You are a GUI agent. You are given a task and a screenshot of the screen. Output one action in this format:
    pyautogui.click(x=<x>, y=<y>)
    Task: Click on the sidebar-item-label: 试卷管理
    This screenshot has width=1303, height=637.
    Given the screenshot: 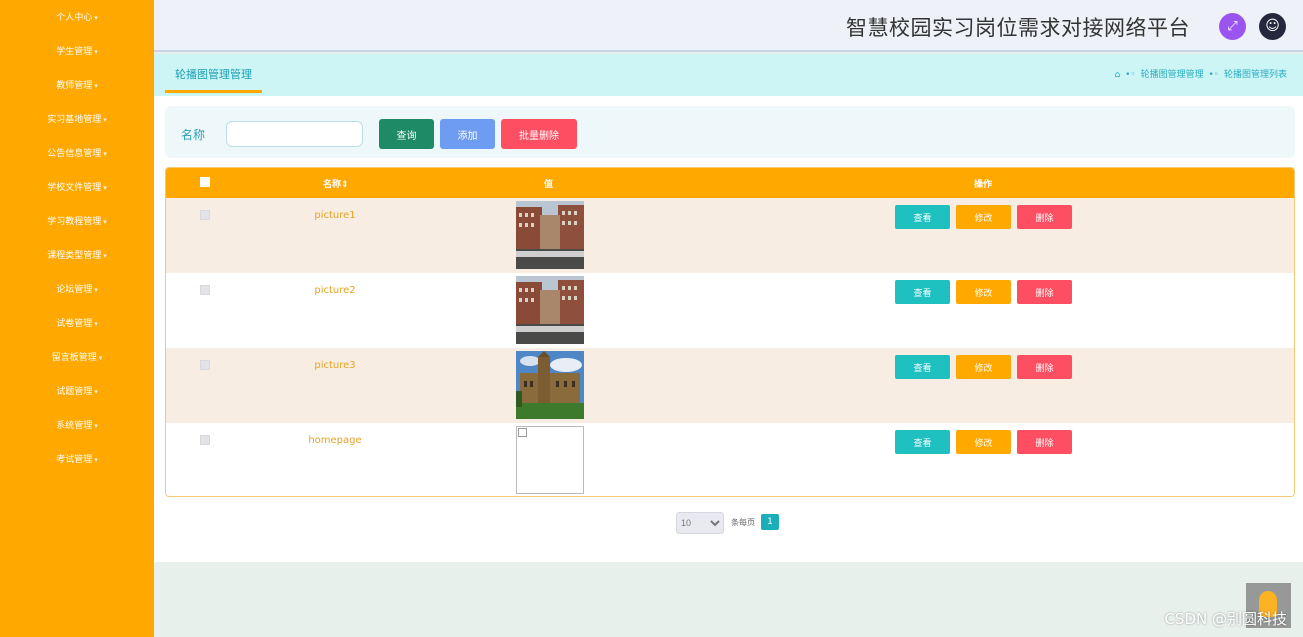 What is the action you would take?
    pyautogui.click(x=74, y=324)
    